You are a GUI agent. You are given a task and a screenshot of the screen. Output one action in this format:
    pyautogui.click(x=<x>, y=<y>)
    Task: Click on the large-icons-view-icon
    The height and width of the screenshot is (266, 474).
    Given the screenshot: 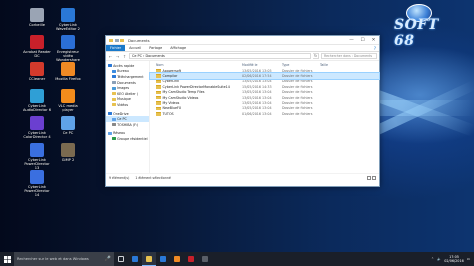 What is the action you would take?
    pyautogui.click(x=374, y=177)
    